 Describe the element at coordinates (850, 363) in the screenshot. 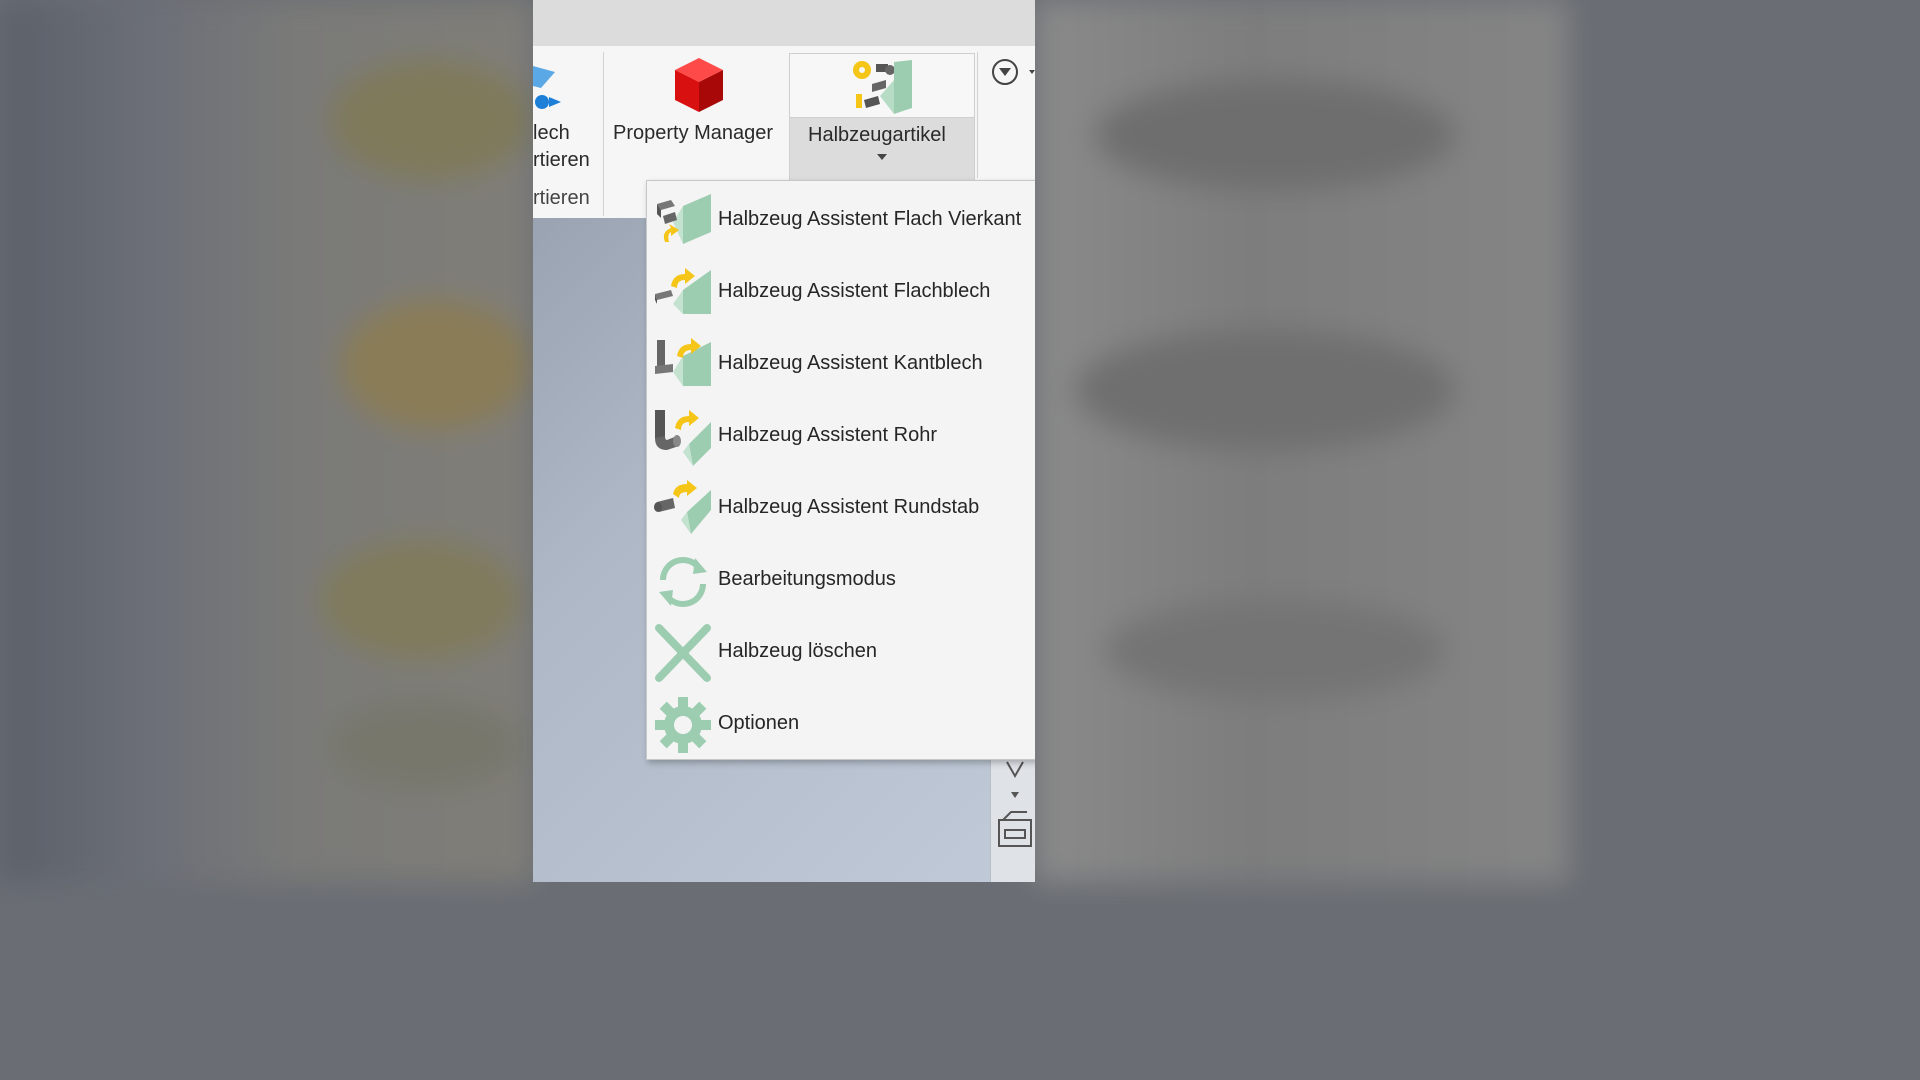

I see `menu-item-label: Halbzeug Assistent Kantblech` at that location.